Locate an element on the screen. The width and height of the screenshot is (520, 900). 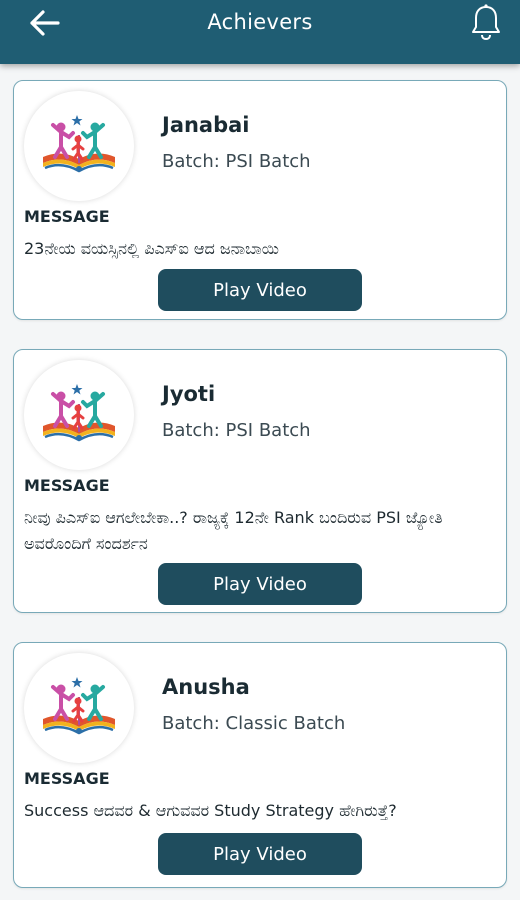
page-title: Achievers is located at coordinates (260, 22).